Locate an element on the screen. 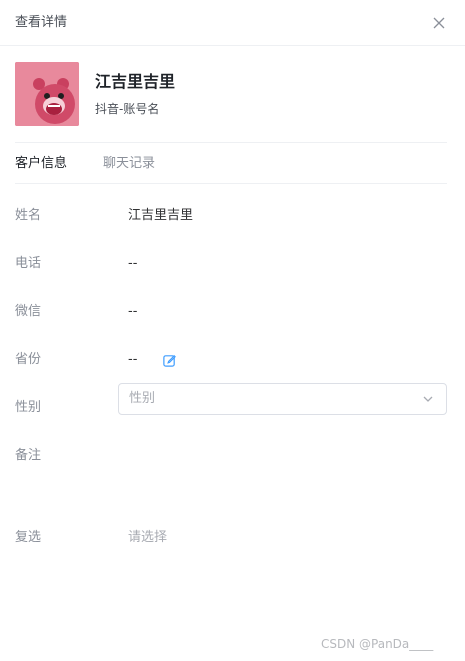 The height and width of the screenshot is (661, 465). avatar is located at coordinates (47, 94).